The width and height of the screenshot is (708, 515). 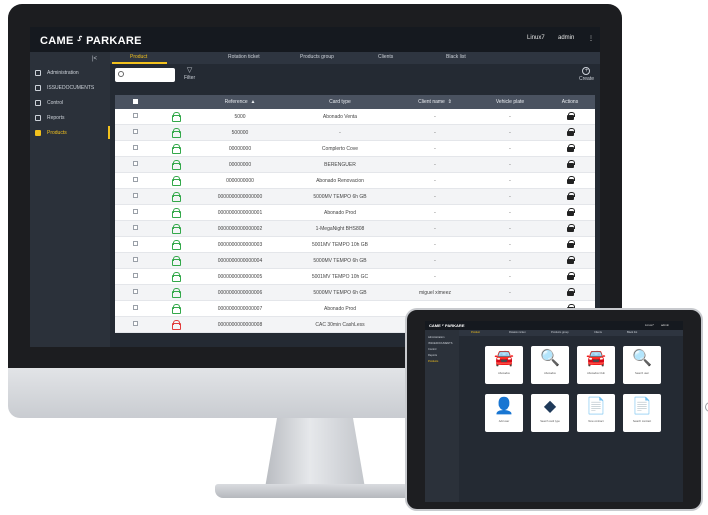 I want to click on printer-icon, so click(x=38, y=87).